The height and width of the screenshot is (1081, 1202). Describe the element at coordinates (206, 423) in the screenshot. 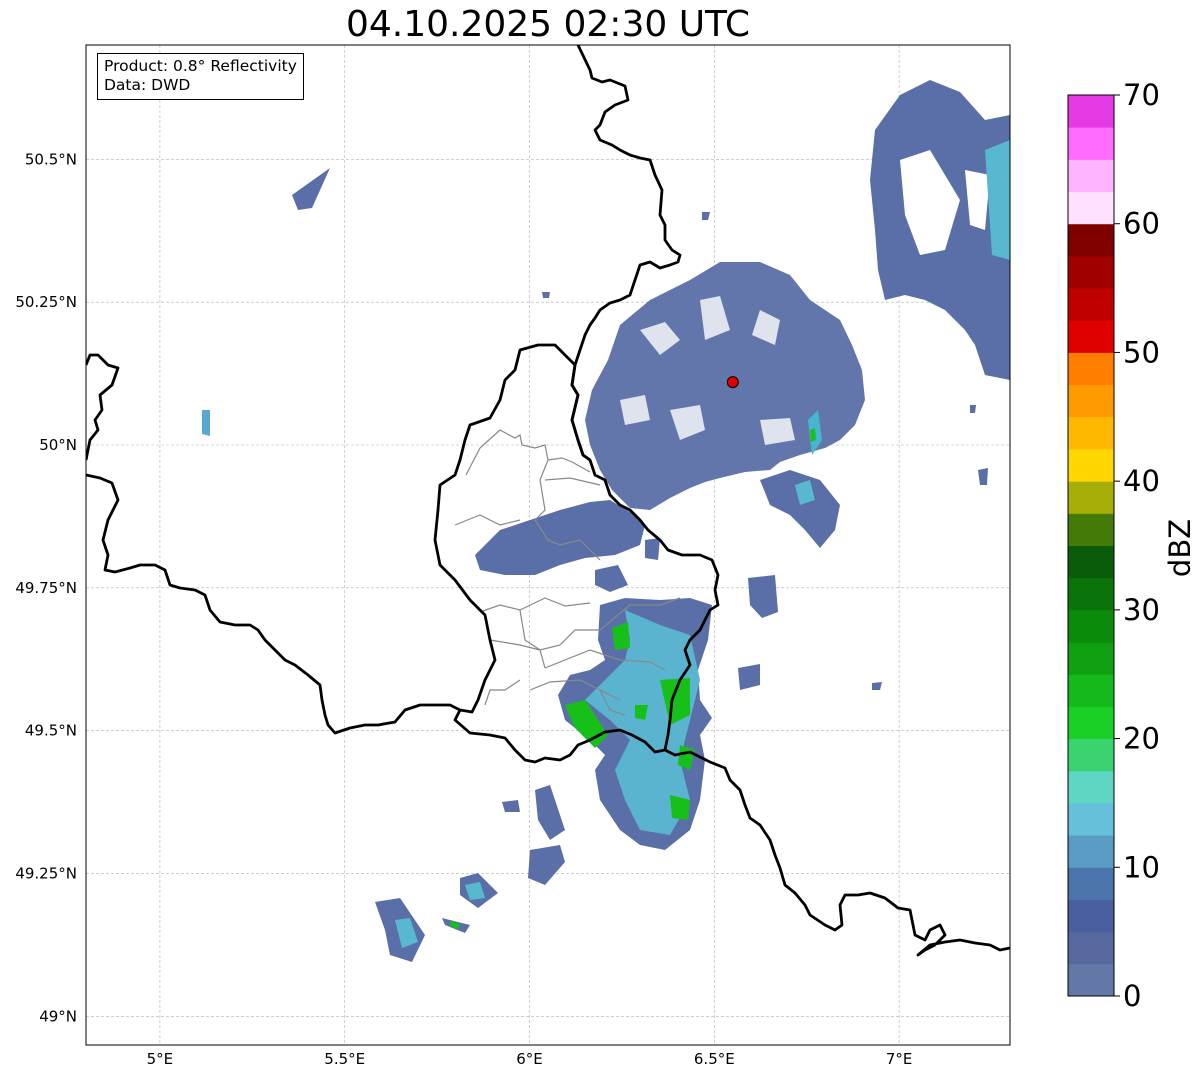

I see `echo-west-dot` at that location.